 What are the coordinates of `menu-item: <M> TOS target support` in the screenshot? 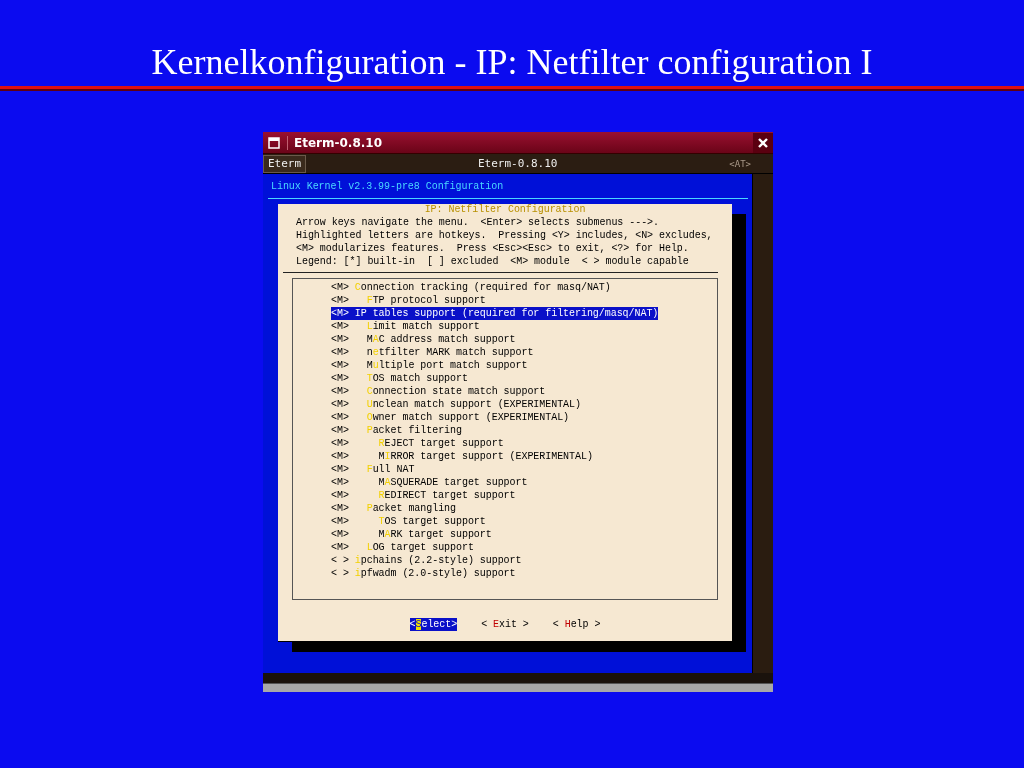 It's located at (408, 521).